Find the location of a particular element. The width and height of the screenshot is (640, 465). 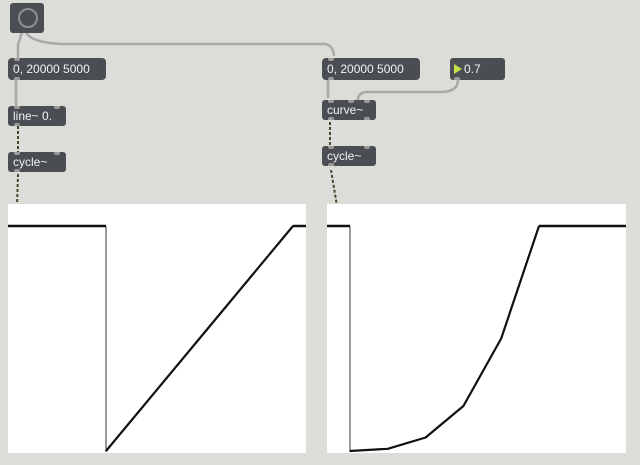

cord-bang-to-left-message is located at coordinates (20, 44).